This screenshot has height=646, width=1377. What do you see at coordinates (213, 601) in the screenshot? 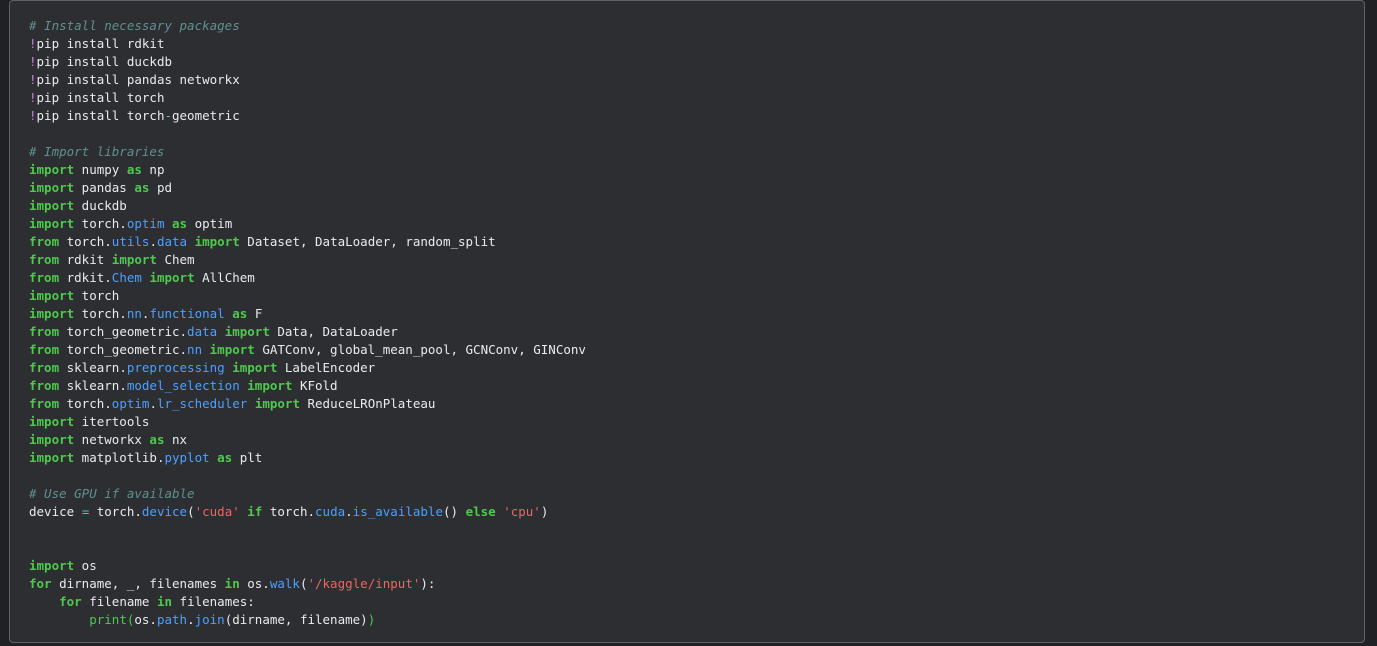
I see `code-token-text: filenames:` at bounding box center [213, 601].